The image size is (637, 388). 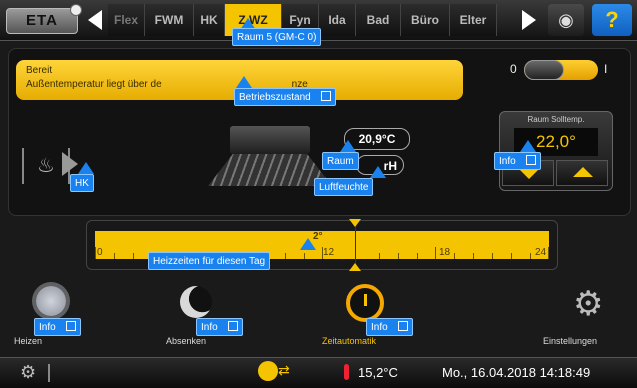 I want to click on mode-absenken-label: Absenken, so click(x=186, y=341).